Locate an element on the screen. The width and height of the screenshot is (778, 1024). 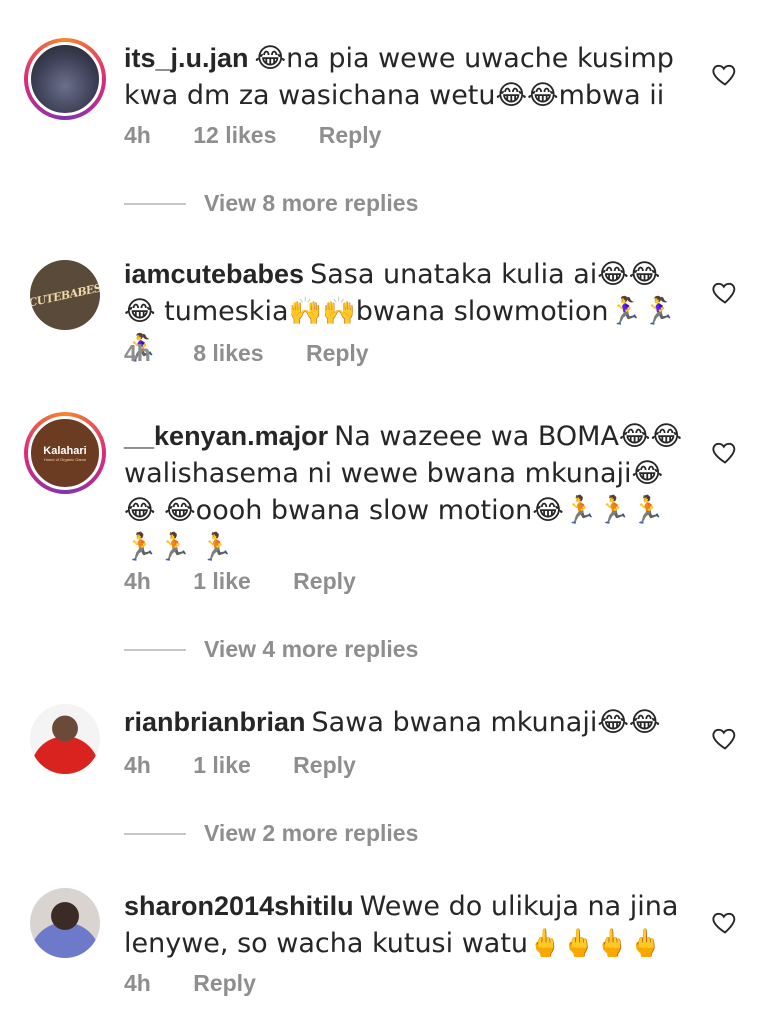
comment-username: sharon2014shitilu is located at coordinates (239, 906).